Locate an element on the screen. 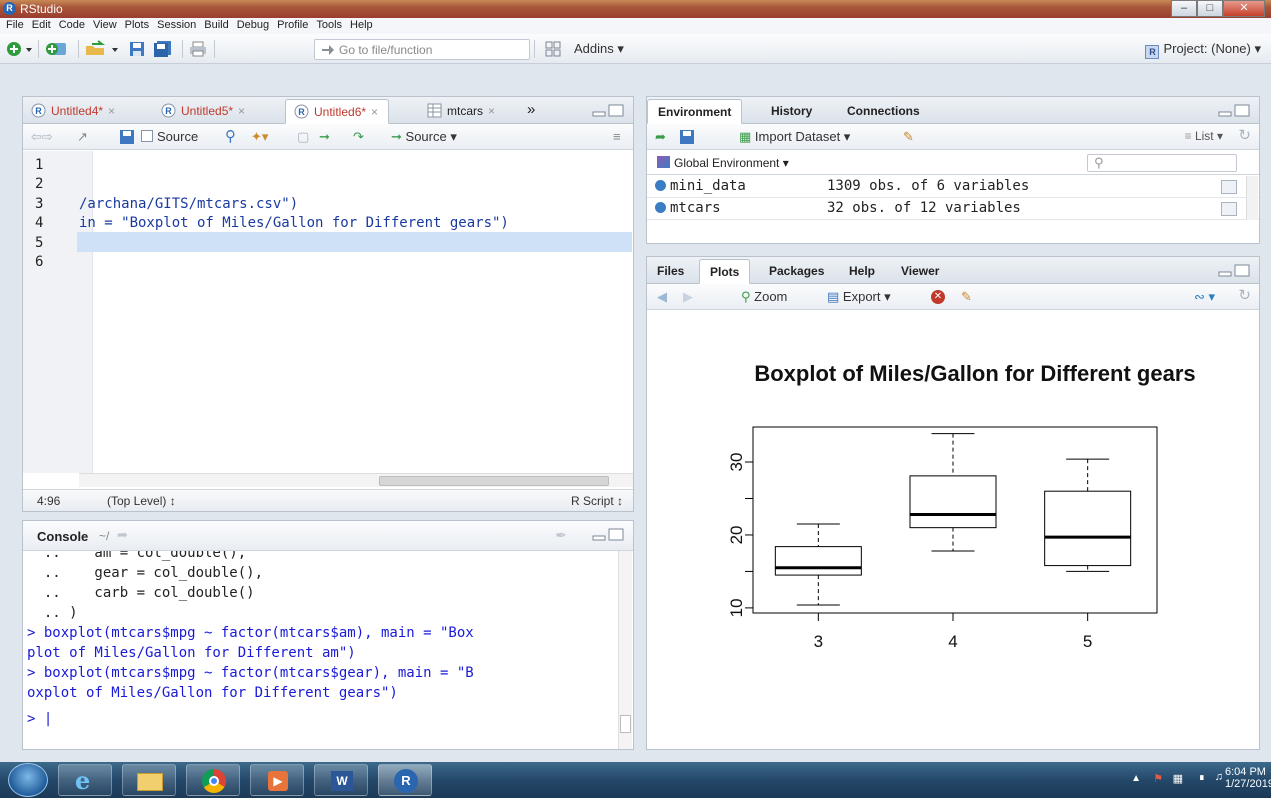 The height and width of the screenshot is (798, 1271). compile-report-icon: ▢ is located at coordinates (303, 137).